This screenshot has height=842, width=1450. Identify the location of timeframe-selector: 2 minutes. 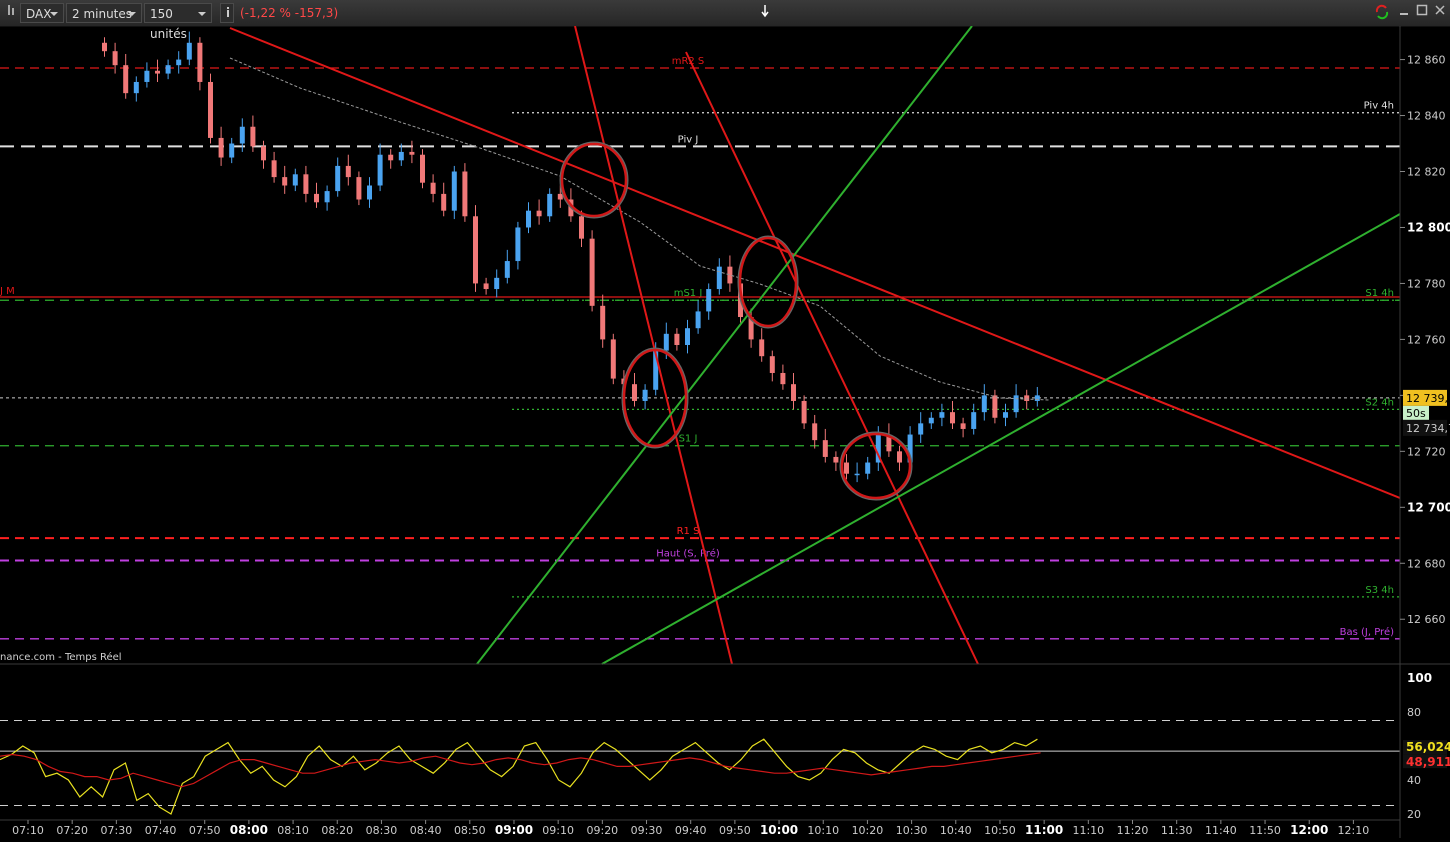
(104, 13).